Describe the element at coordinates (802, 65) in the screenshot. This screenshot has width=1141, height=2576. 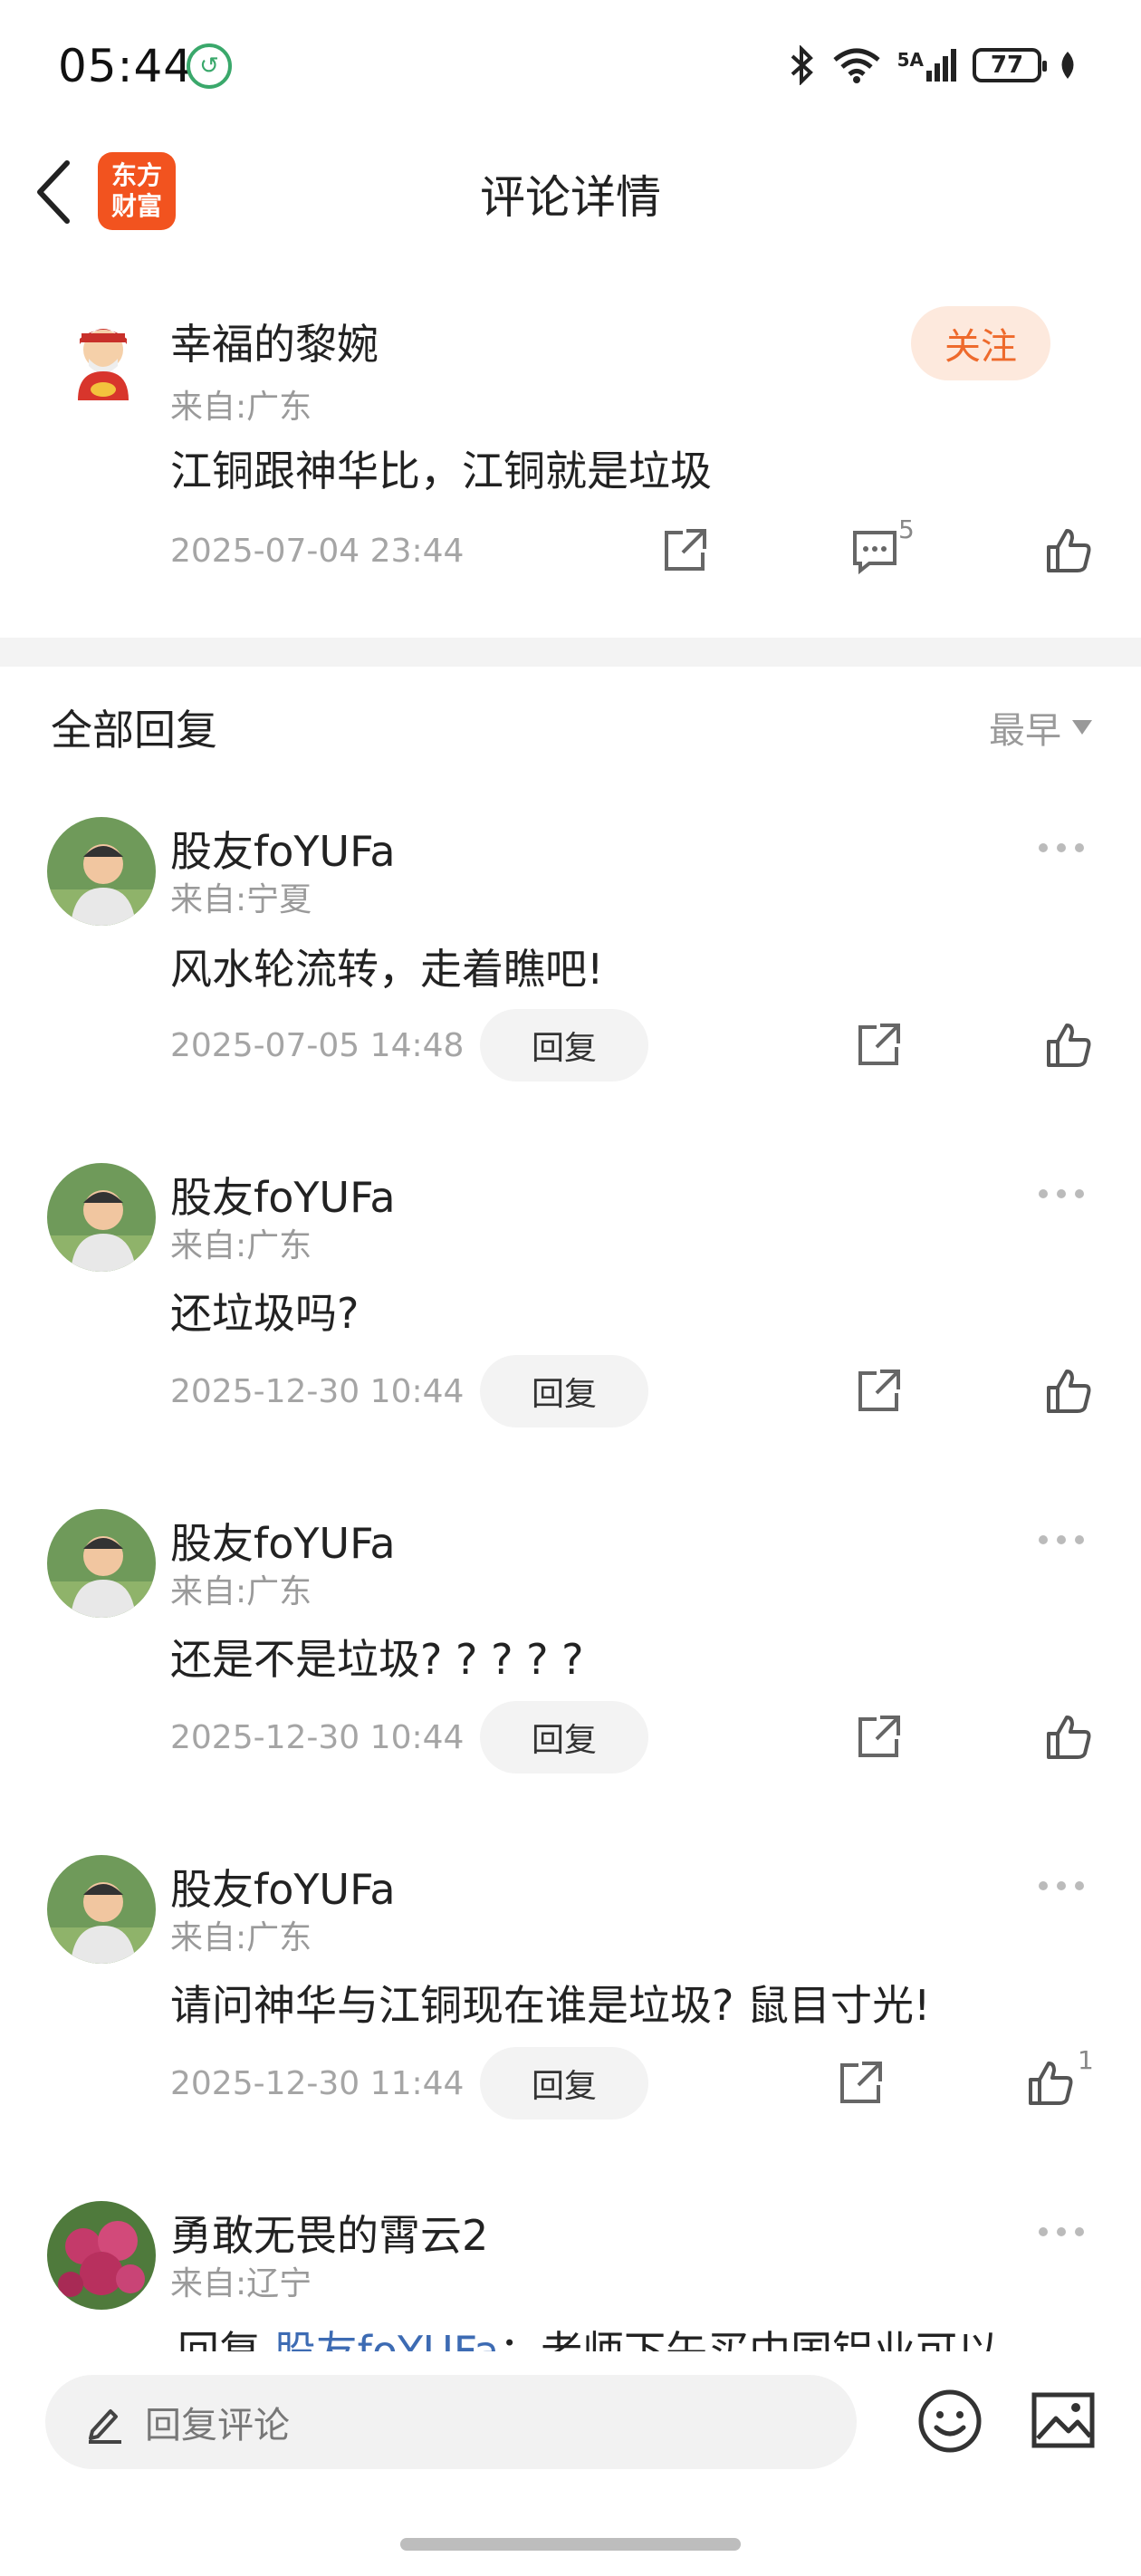
I see `bluetooth-icon` at that location.